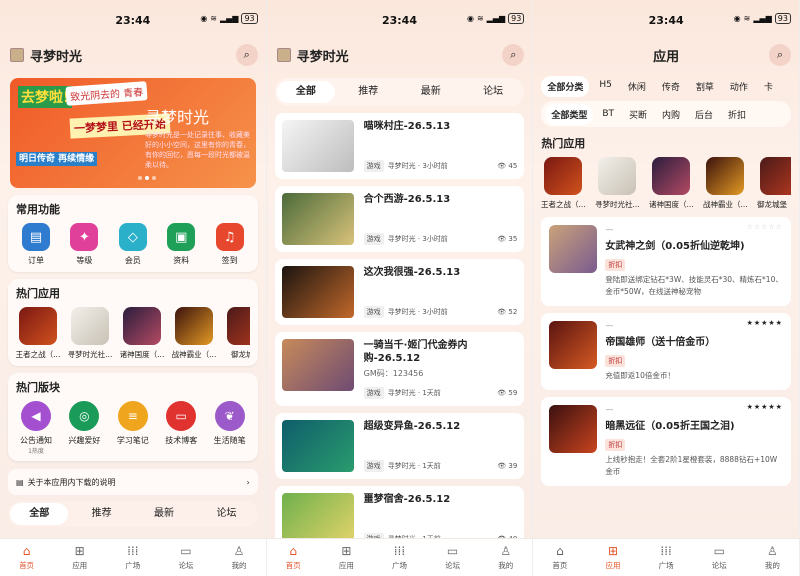 The width and height of the screenshot is (800, 576). Describe the element at coordinates (608, 114) in the screenshot. I see `type-chip: BT` at that location.